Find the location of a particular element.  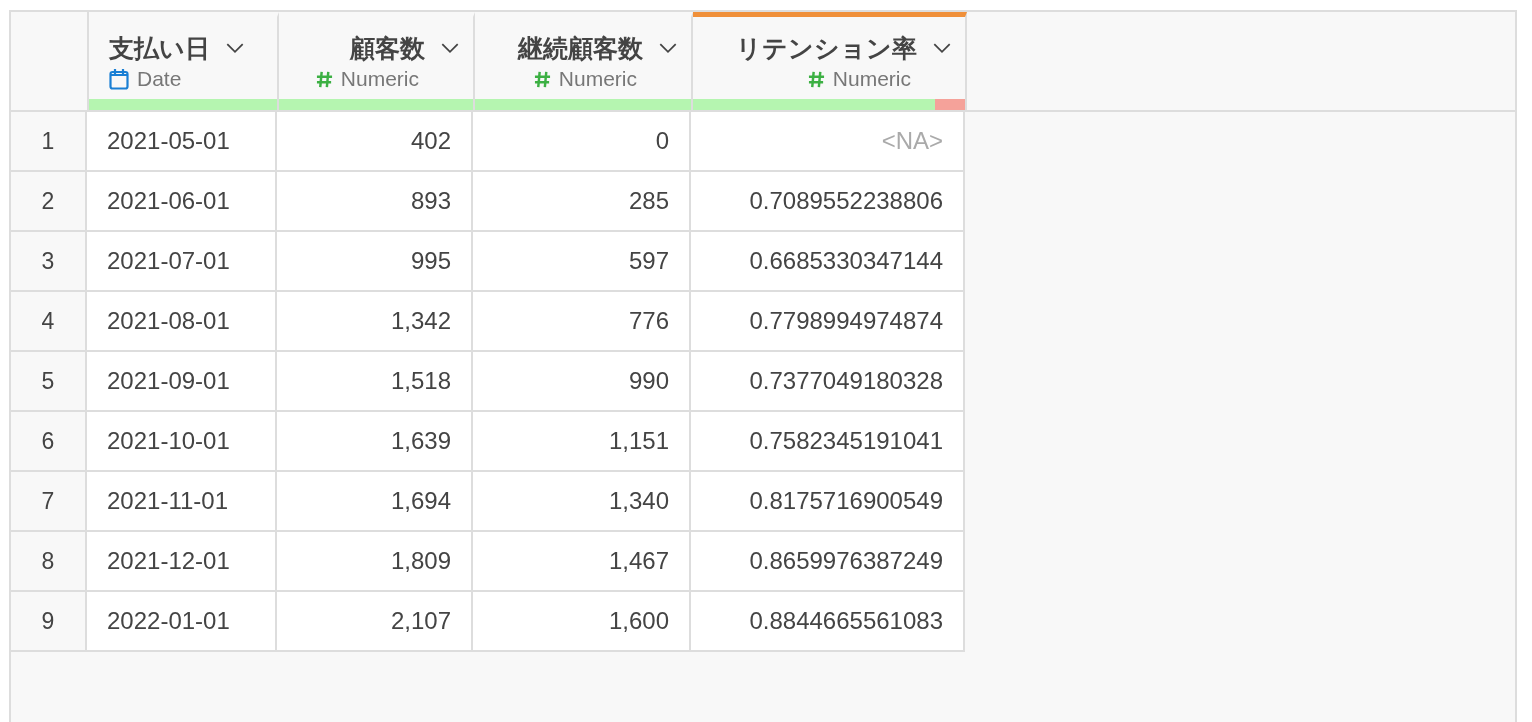

table-cell: 1,809 is located at coordinates (375, 562).